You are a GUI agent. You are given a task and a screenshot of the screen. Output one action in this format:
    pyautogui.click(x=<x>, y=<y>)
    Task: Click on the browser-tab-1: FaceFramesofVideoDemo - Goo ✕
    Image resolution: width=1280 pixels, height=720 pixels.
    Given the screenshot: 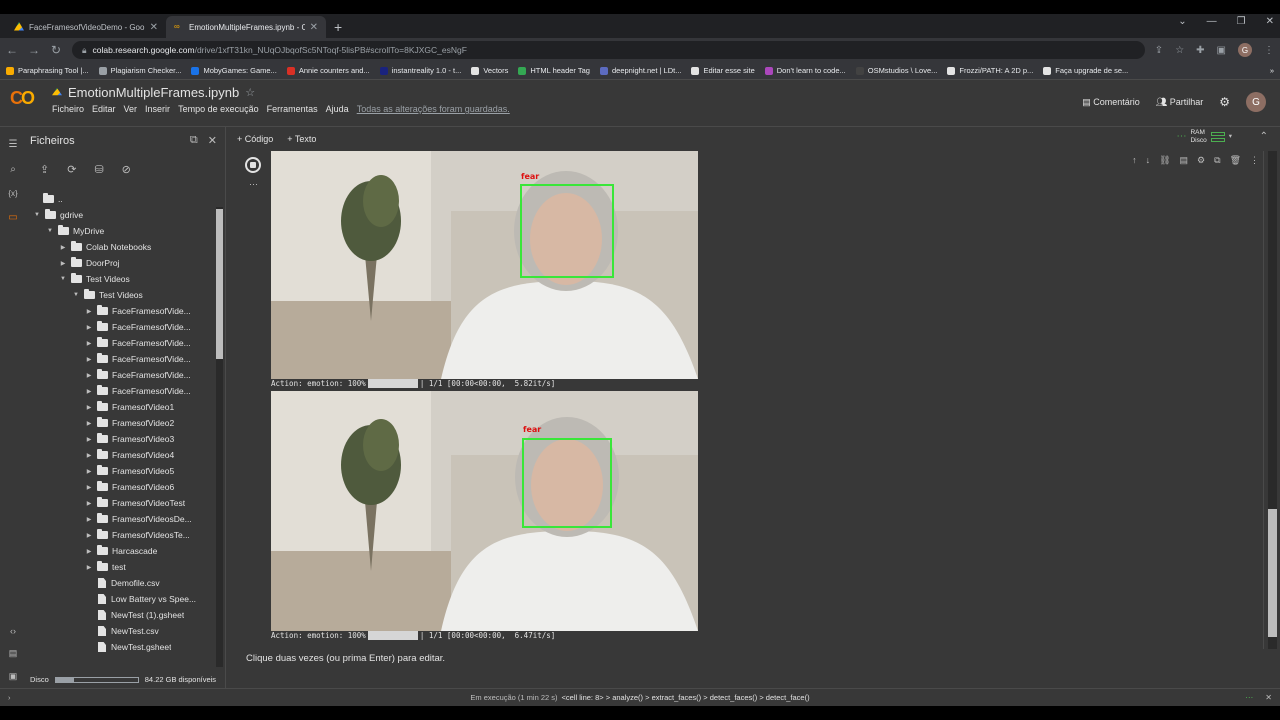 What is the action you would take?
    pyautogui.click(x=86, y=27)
    